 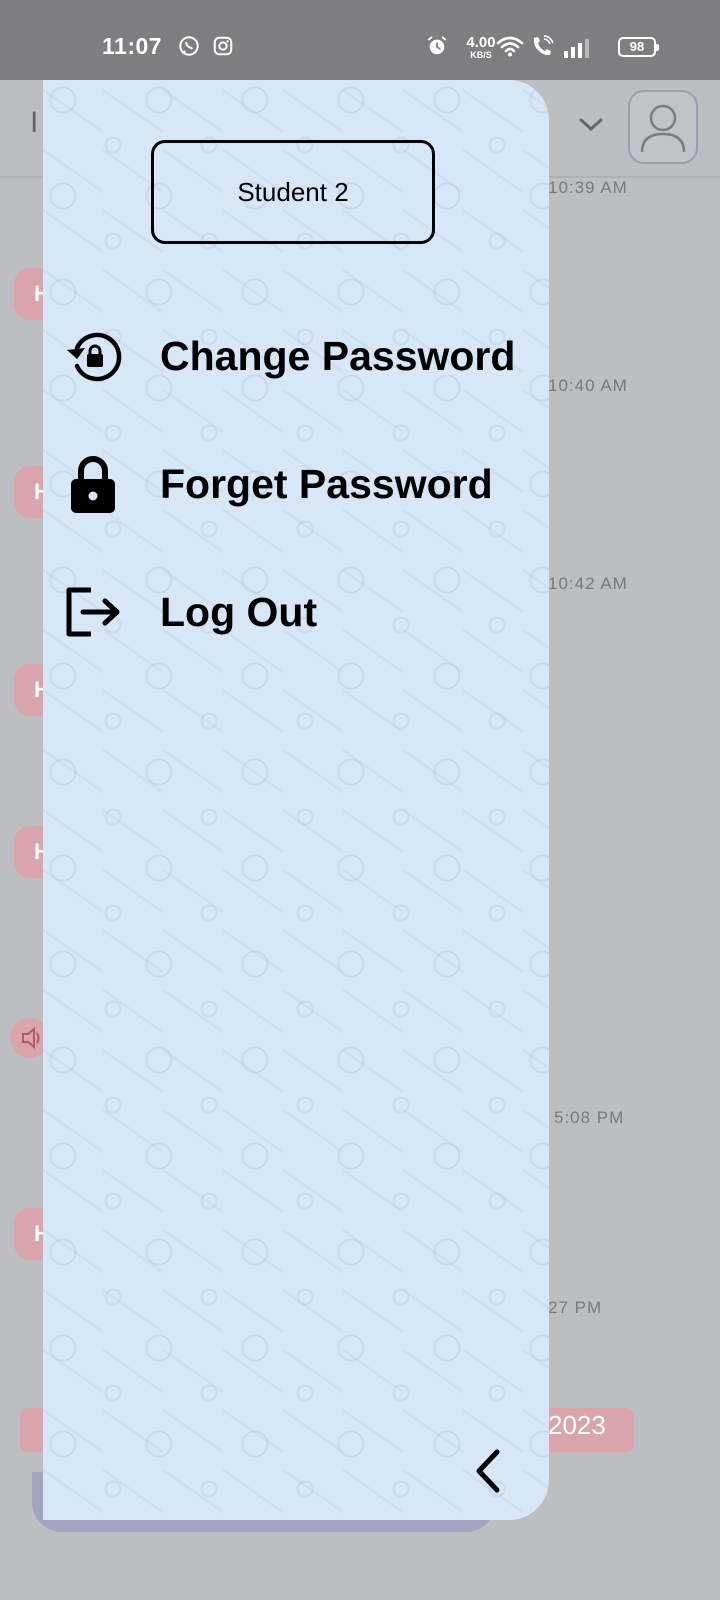 What do you see at coordinates (588, 583) in the screenshot?
I see `message-time: 10:42 AM` at bounding box center [588, 583].